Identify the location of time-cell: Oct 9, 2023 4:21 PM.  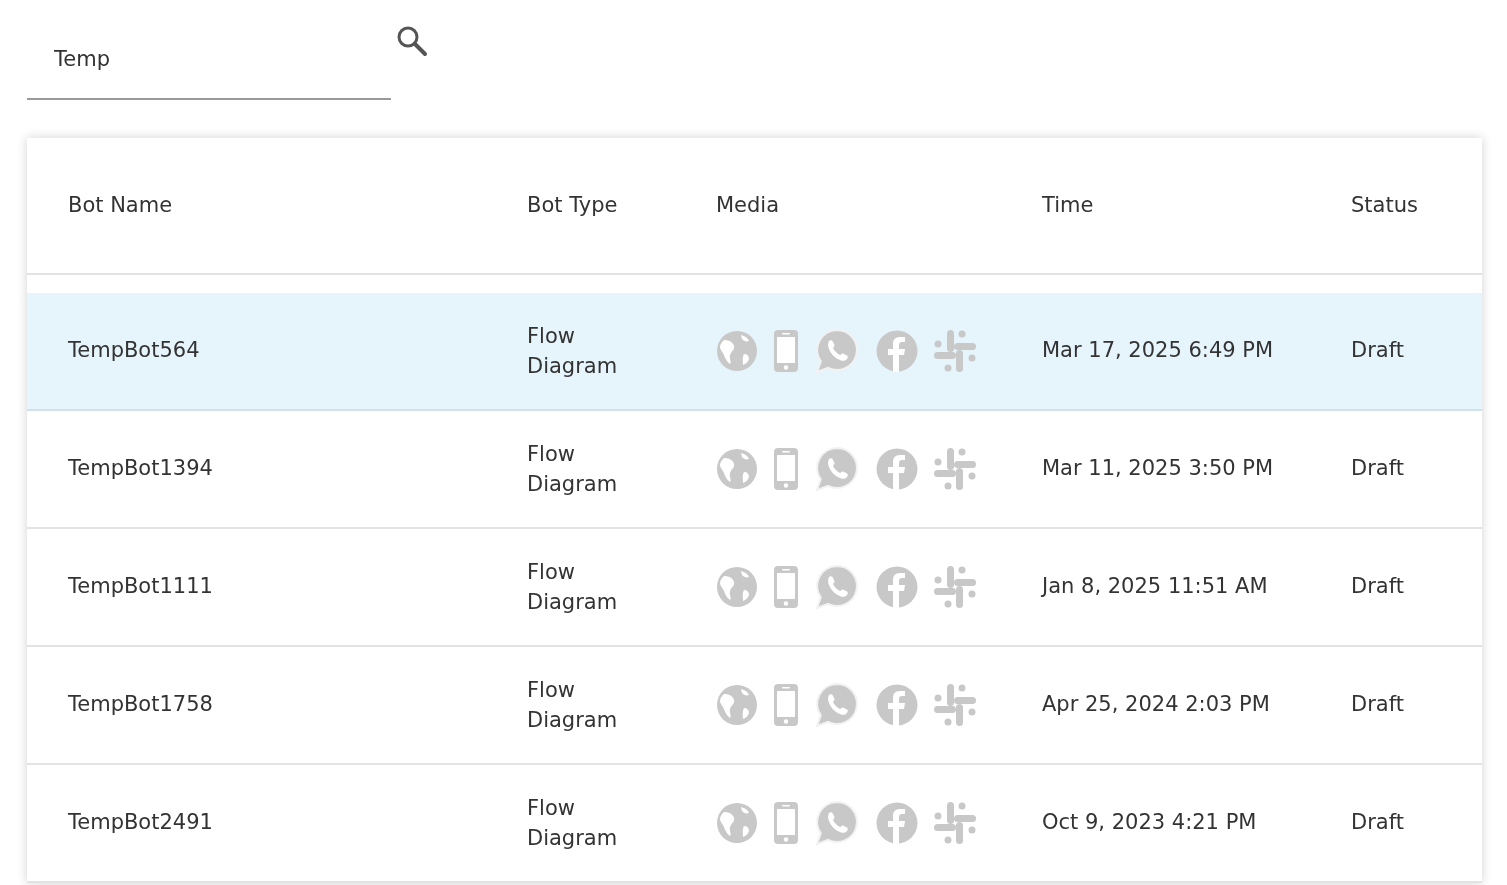
(1149, 822).